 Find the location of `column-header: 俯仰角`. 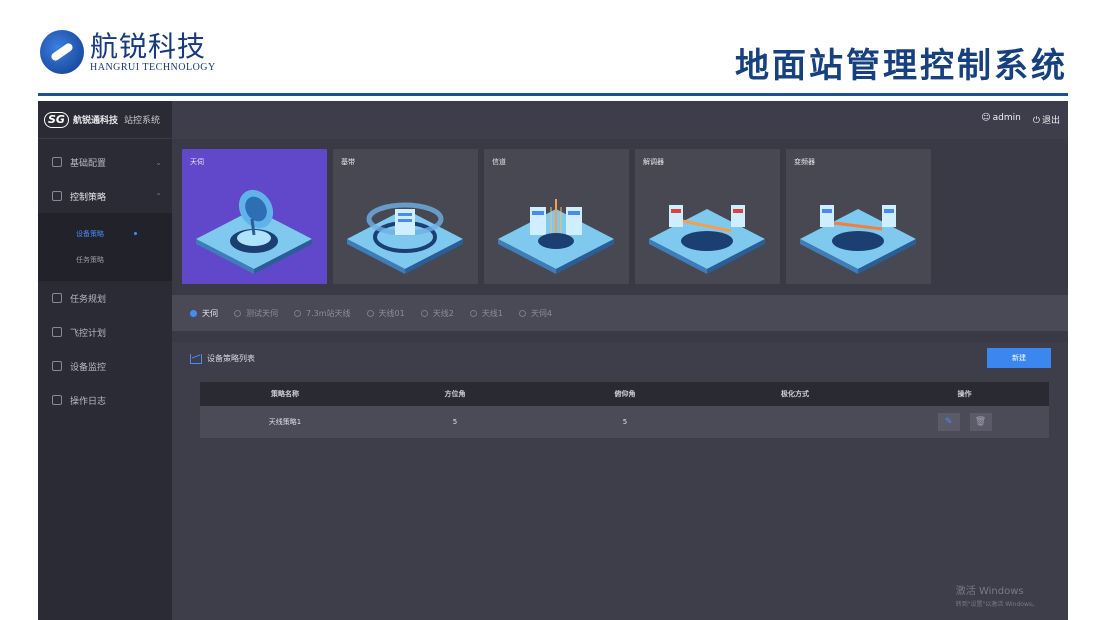

column-header: 俯仰角 is located at coordinates (625, 394).